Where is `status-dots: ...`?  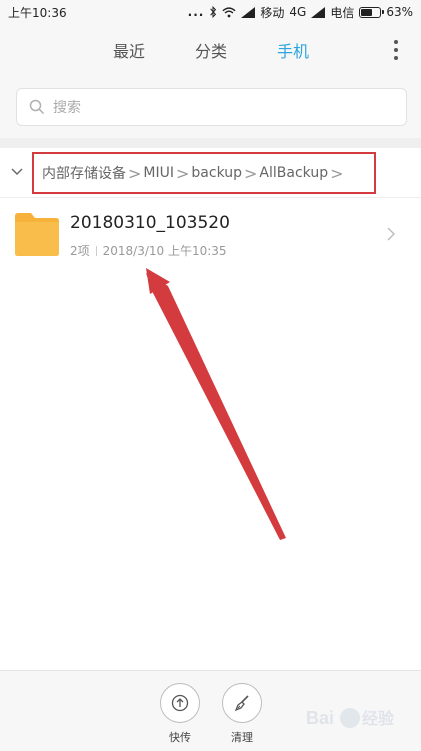
status-dots: ... is located at coordinates (196, 12).